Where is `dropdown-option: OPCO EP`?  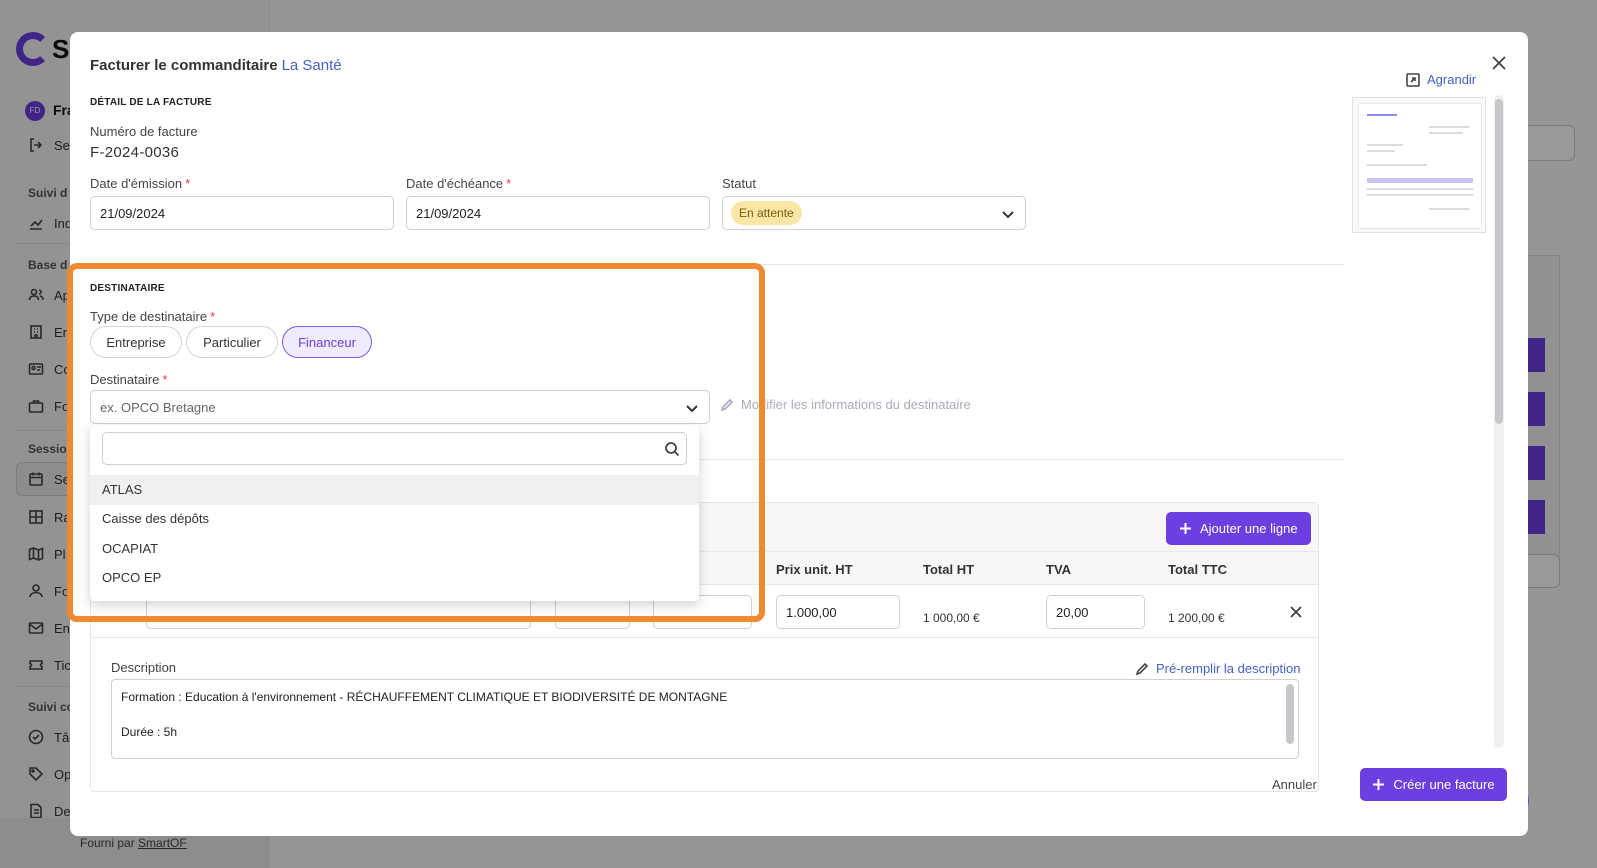 dropdown-option: OPCO EP is located at coordinates (394, 578).